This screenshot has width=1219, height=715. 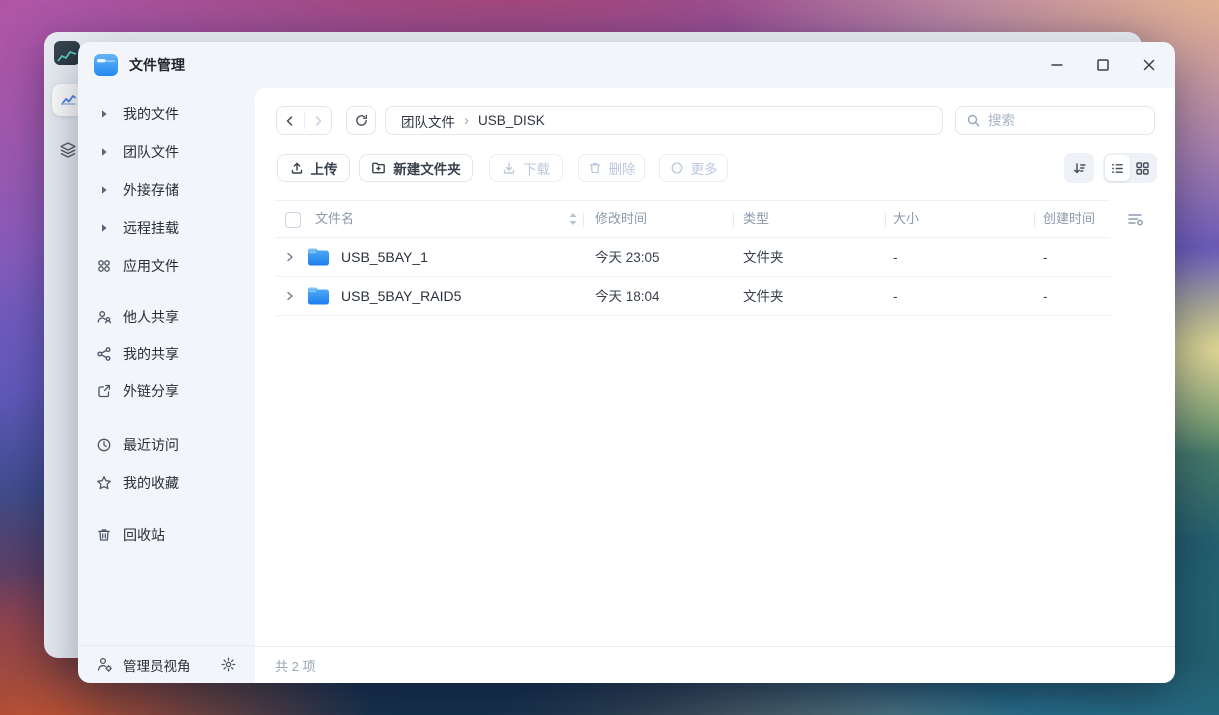 What do you see at coordinates (715, 664) in the screenshot?
I see `status-bar: 共 2 项` at bounding box center [715, 664].